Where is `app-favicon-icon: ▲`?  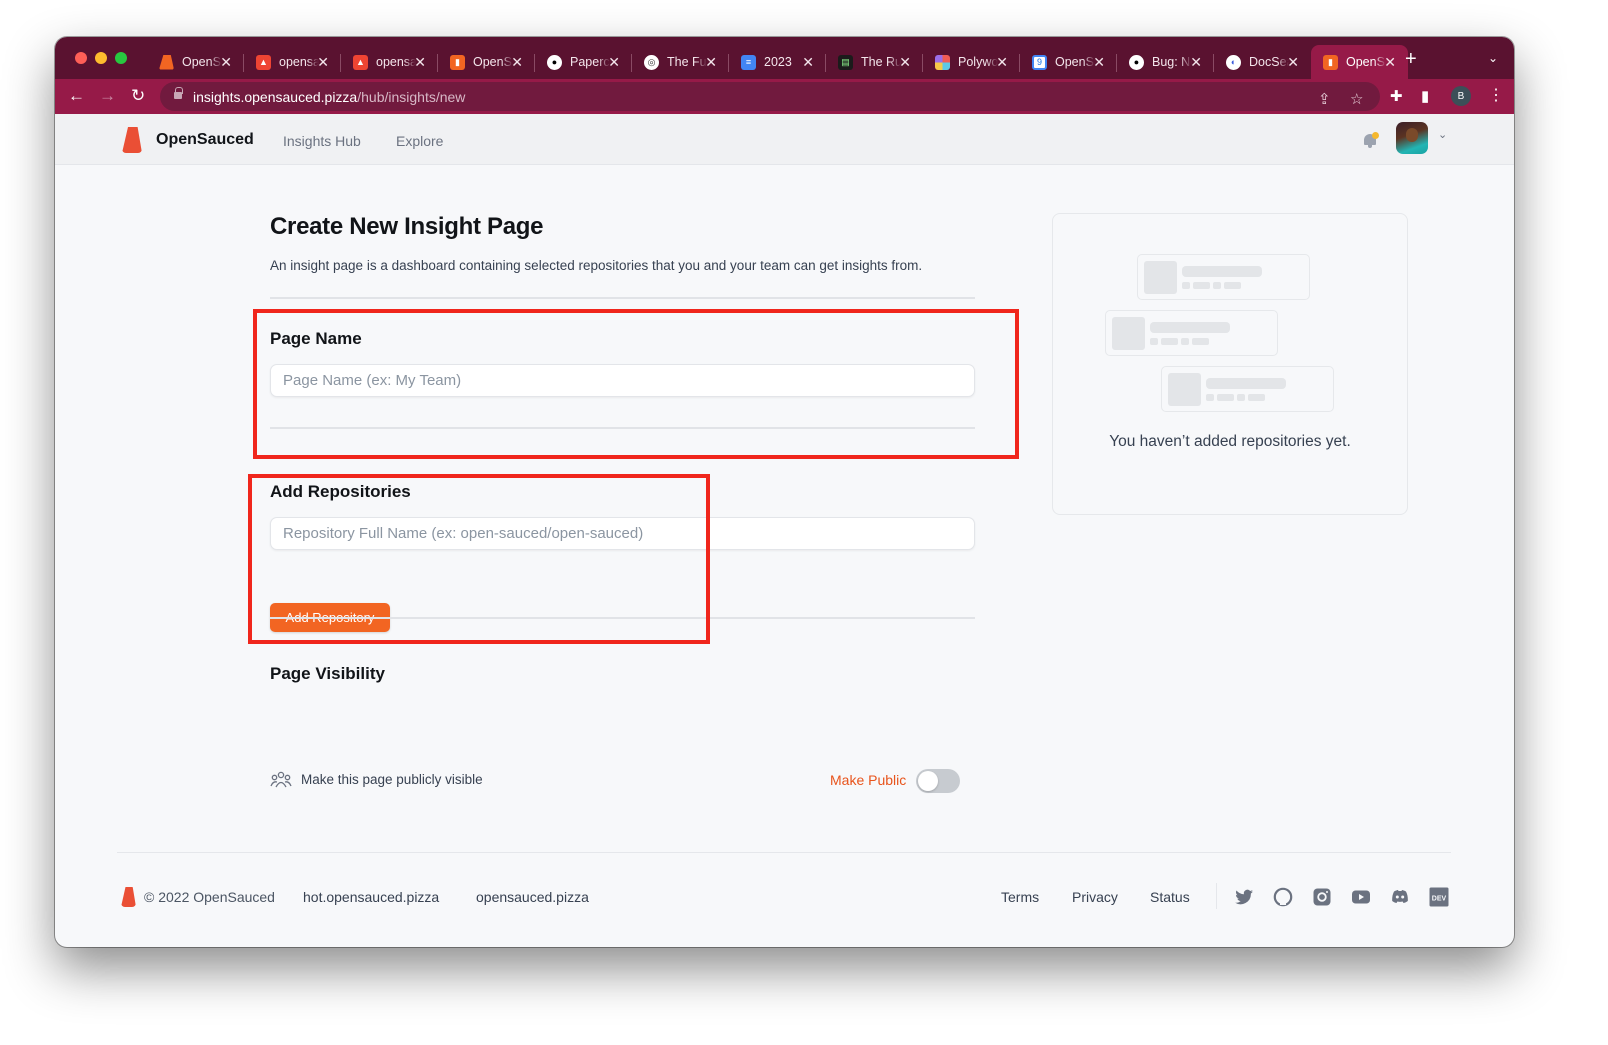
app-favicon-icon: ▲ is located at coordinates (360, 62).